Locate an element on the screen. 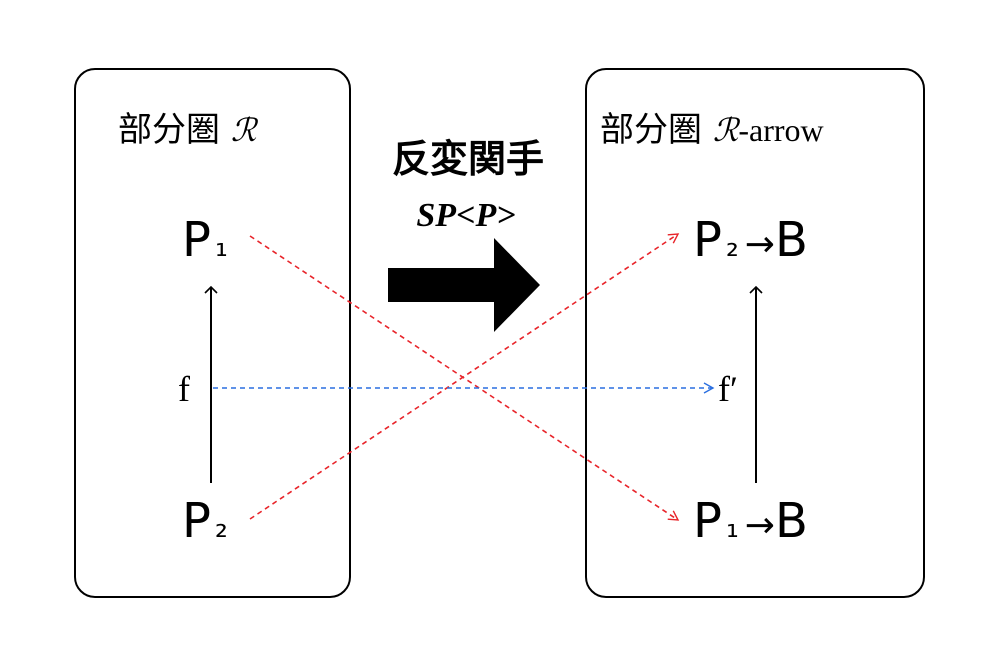 The image size is (1000, 667). left-panel-title-text: 部分圏 is located at coordinates (174, 130).